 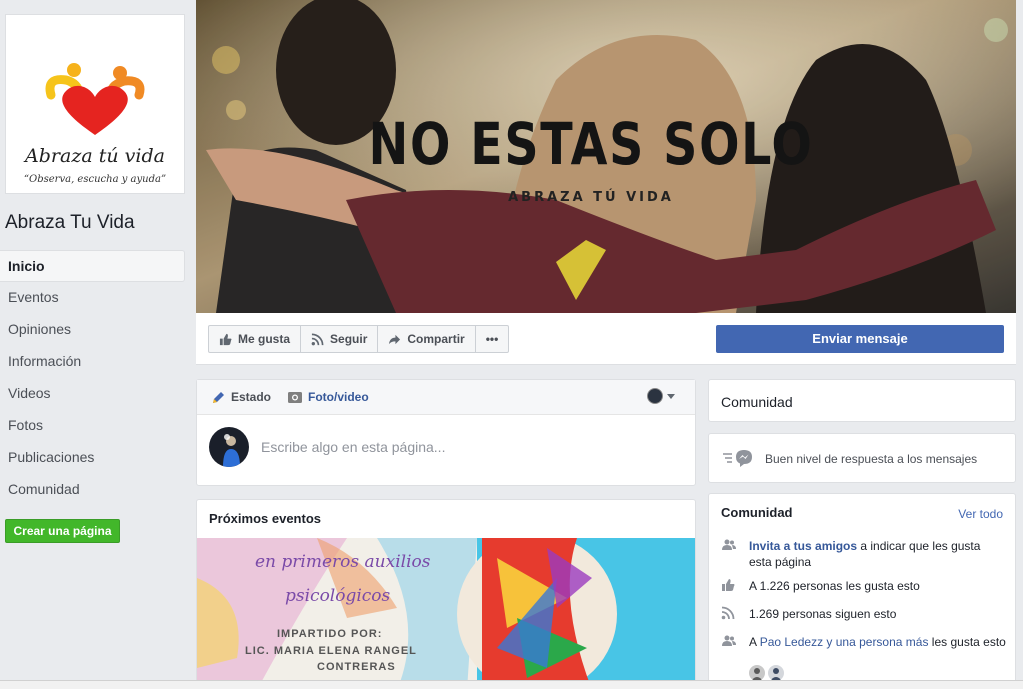 I want to click on tab-status: Estado, so click(x=241, y=397).